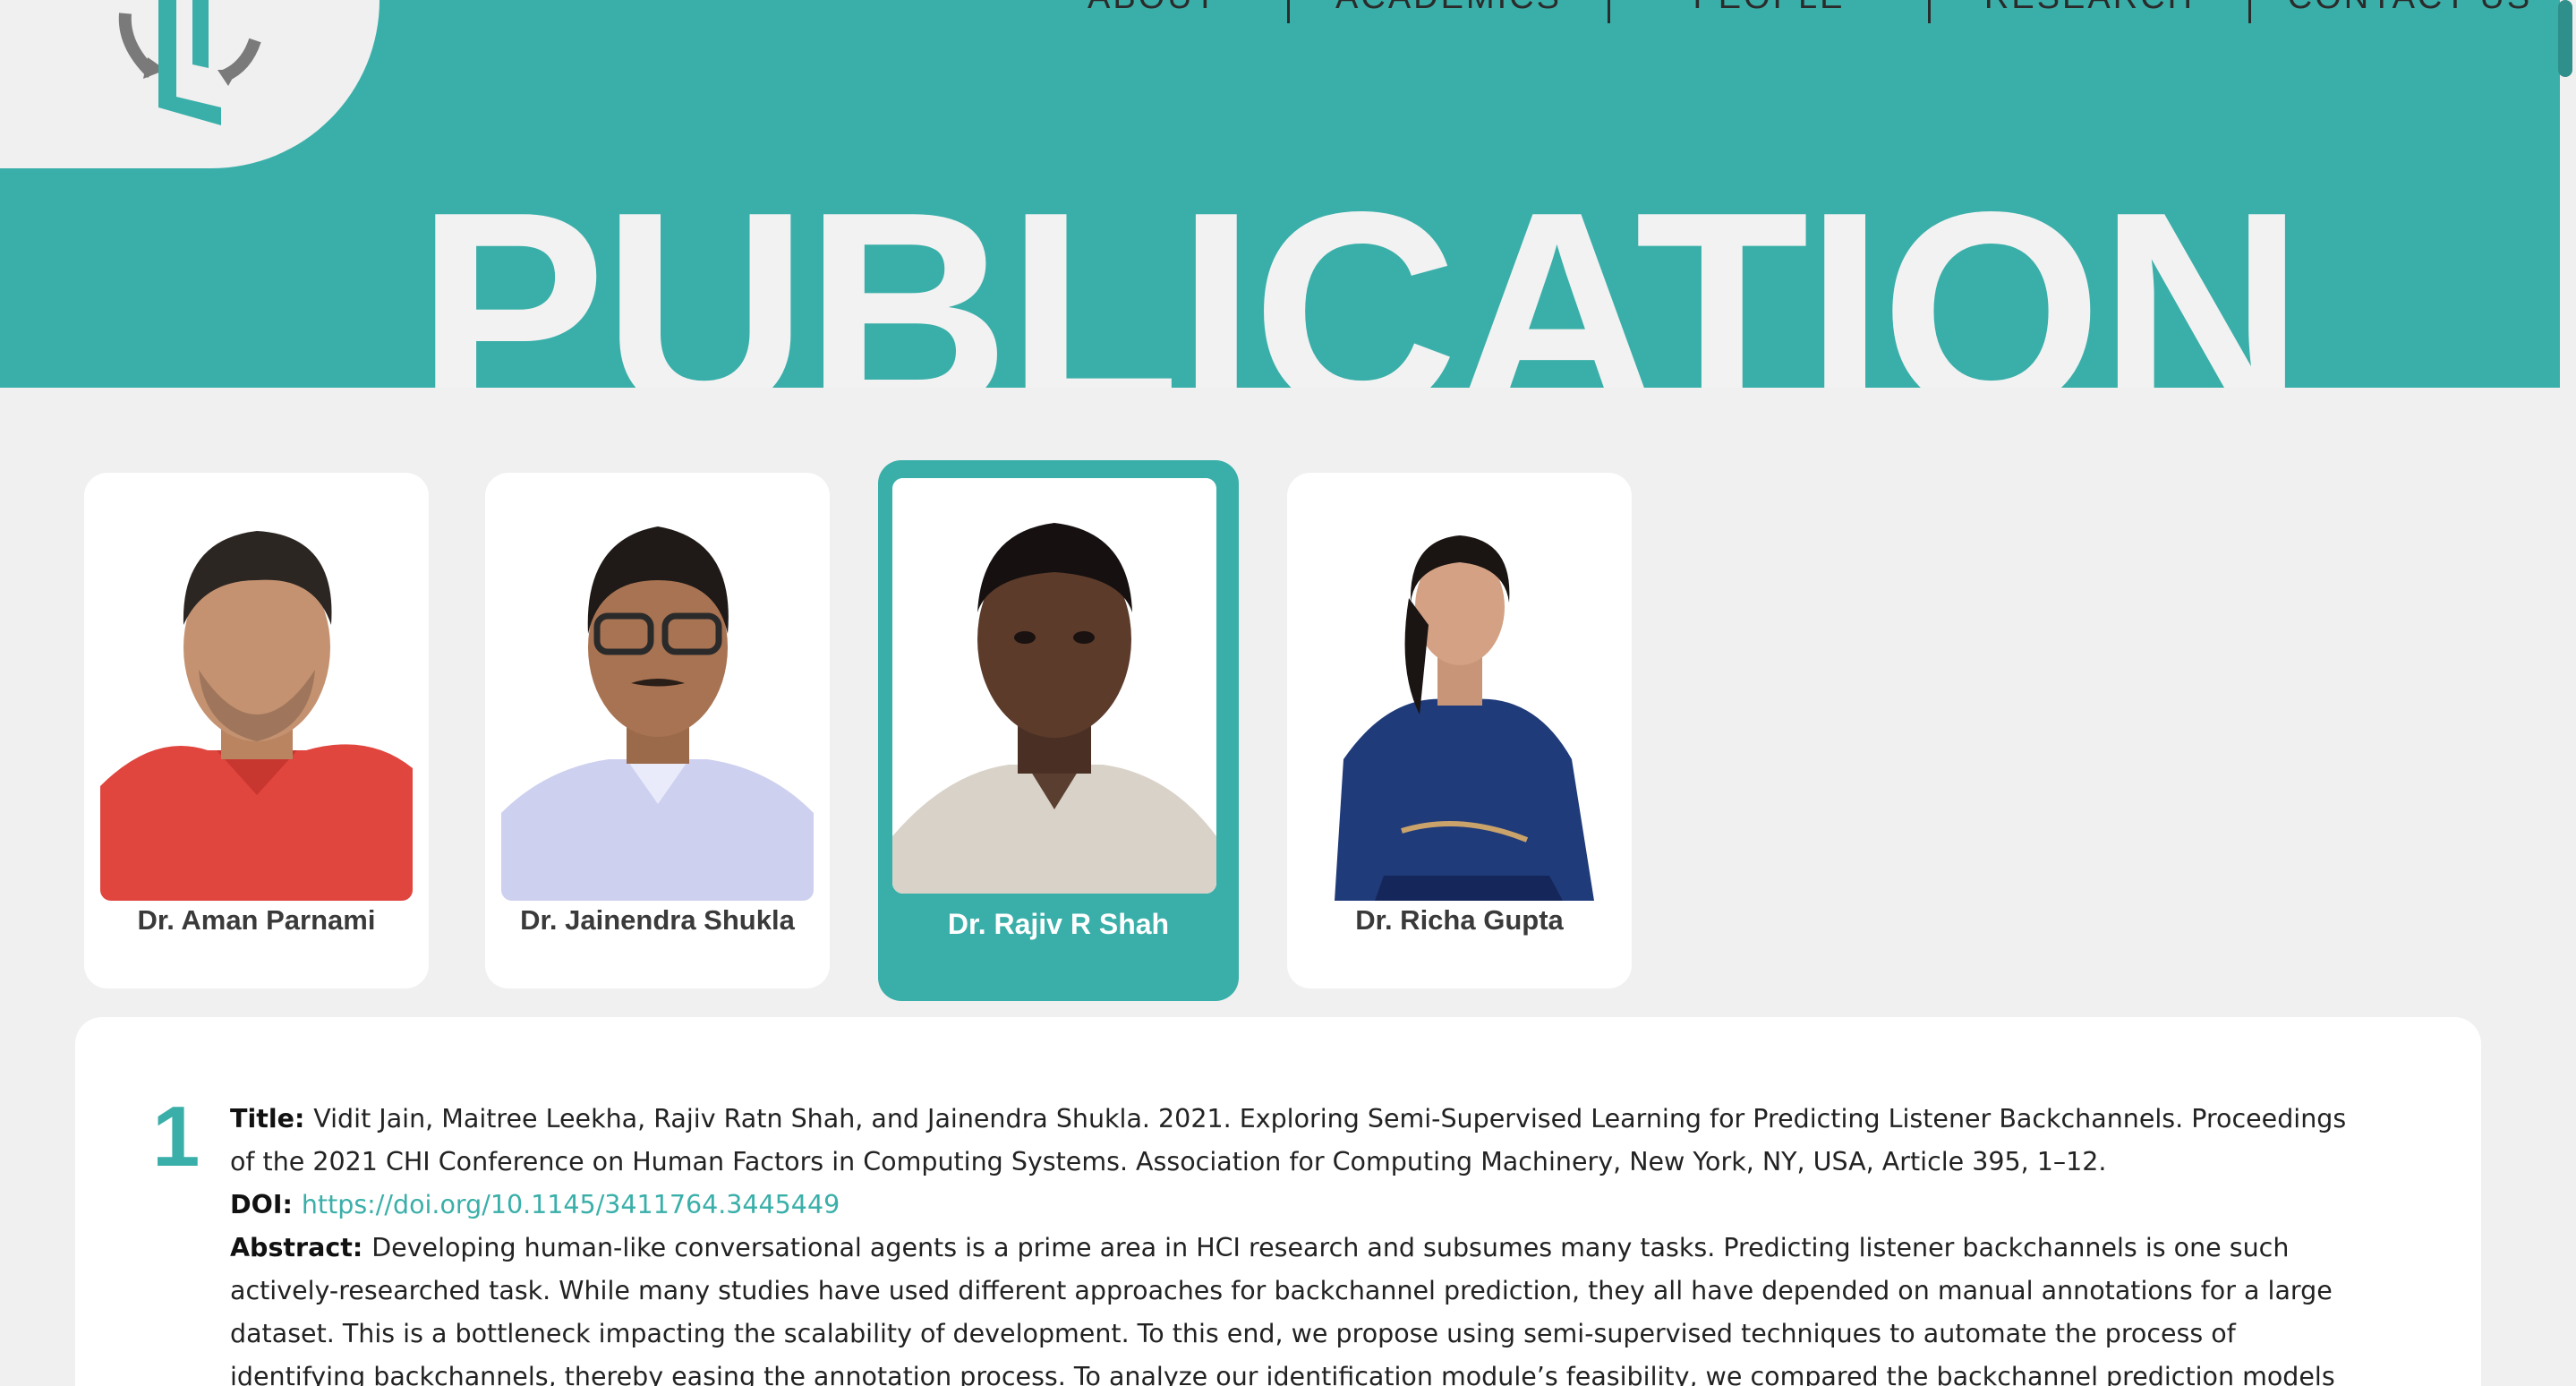 The width and height of the screenshot is (2576, 1386). Describe the element at coordinates (291, 1247) in the screenshot. I see `abstract-label: Abstract` at that location.